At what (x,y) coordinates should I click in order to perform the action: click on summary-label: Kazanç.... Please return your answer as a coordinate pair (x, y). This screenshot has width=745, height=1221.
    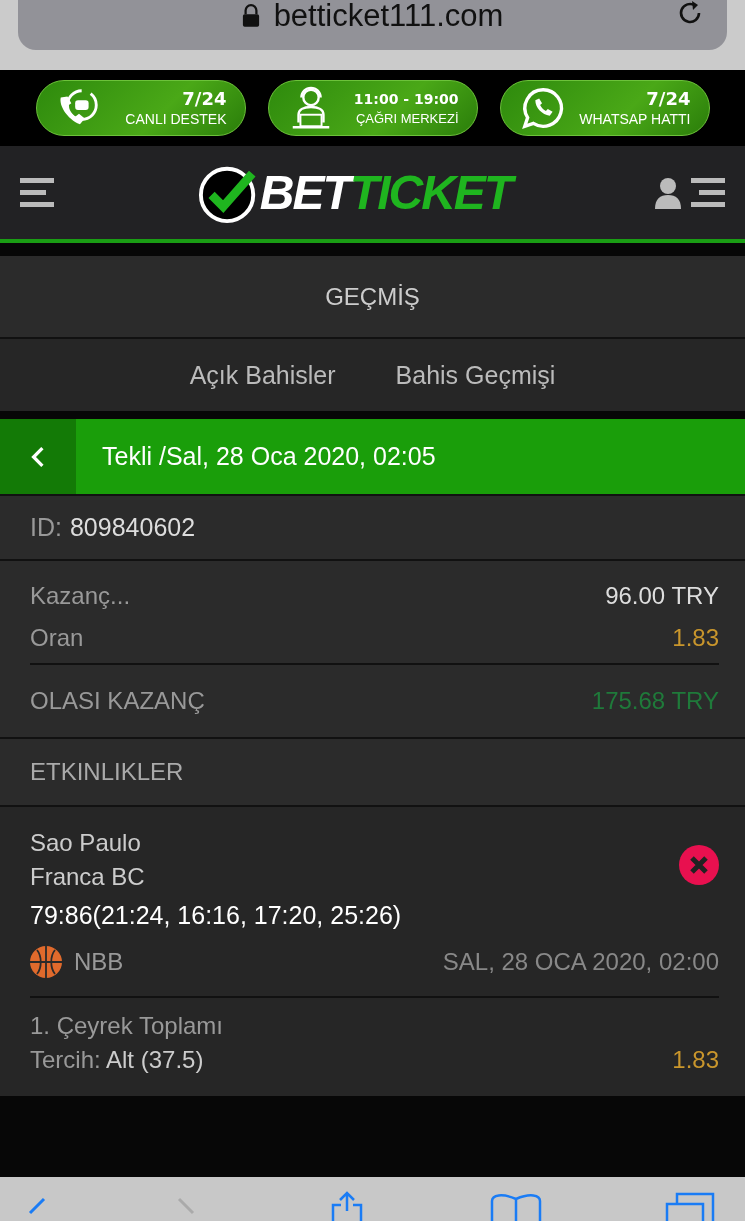
    Looking at the image, I should click on (80, 596).